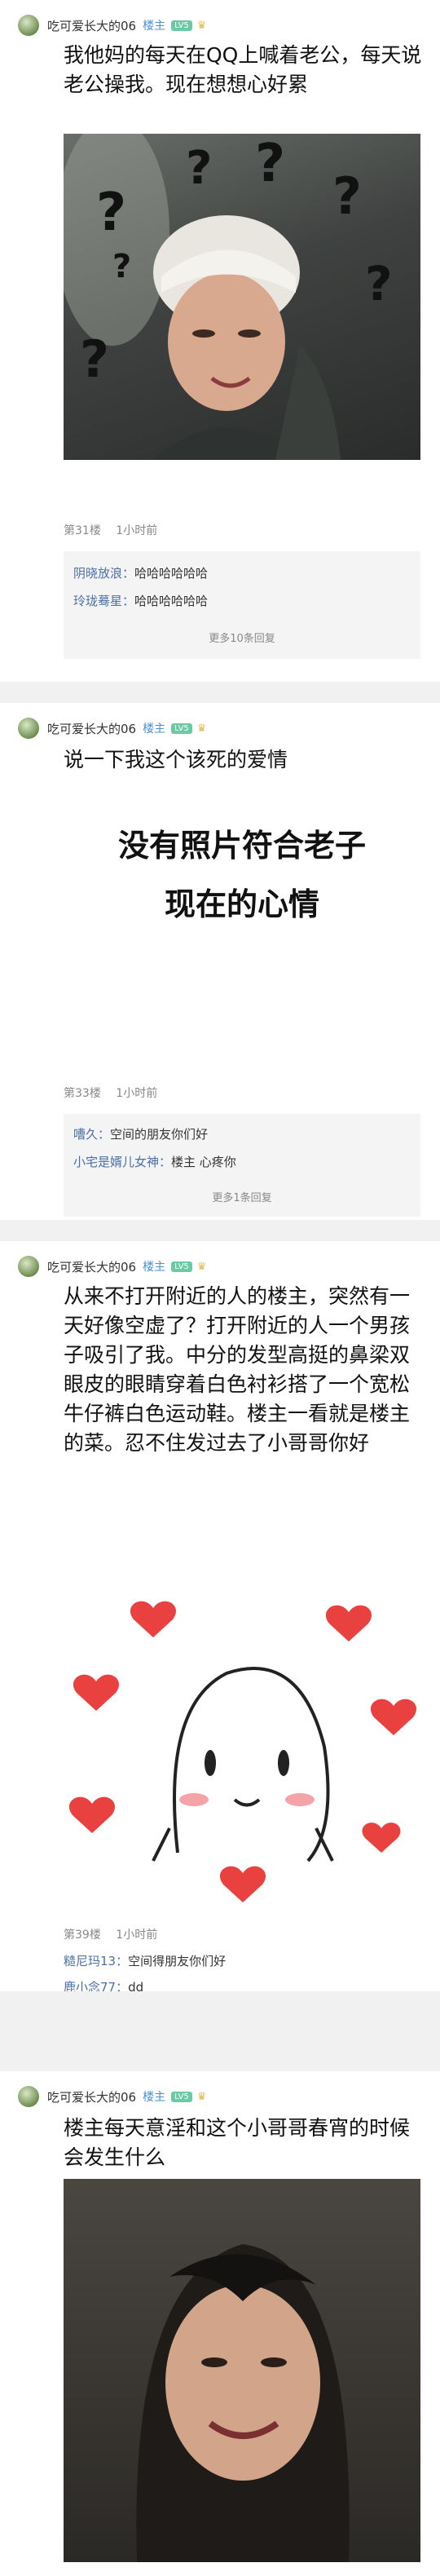  Describe the element at coordinates (82, 1935) in the screenshot. I see `floor-number: 第39楼` at that location.